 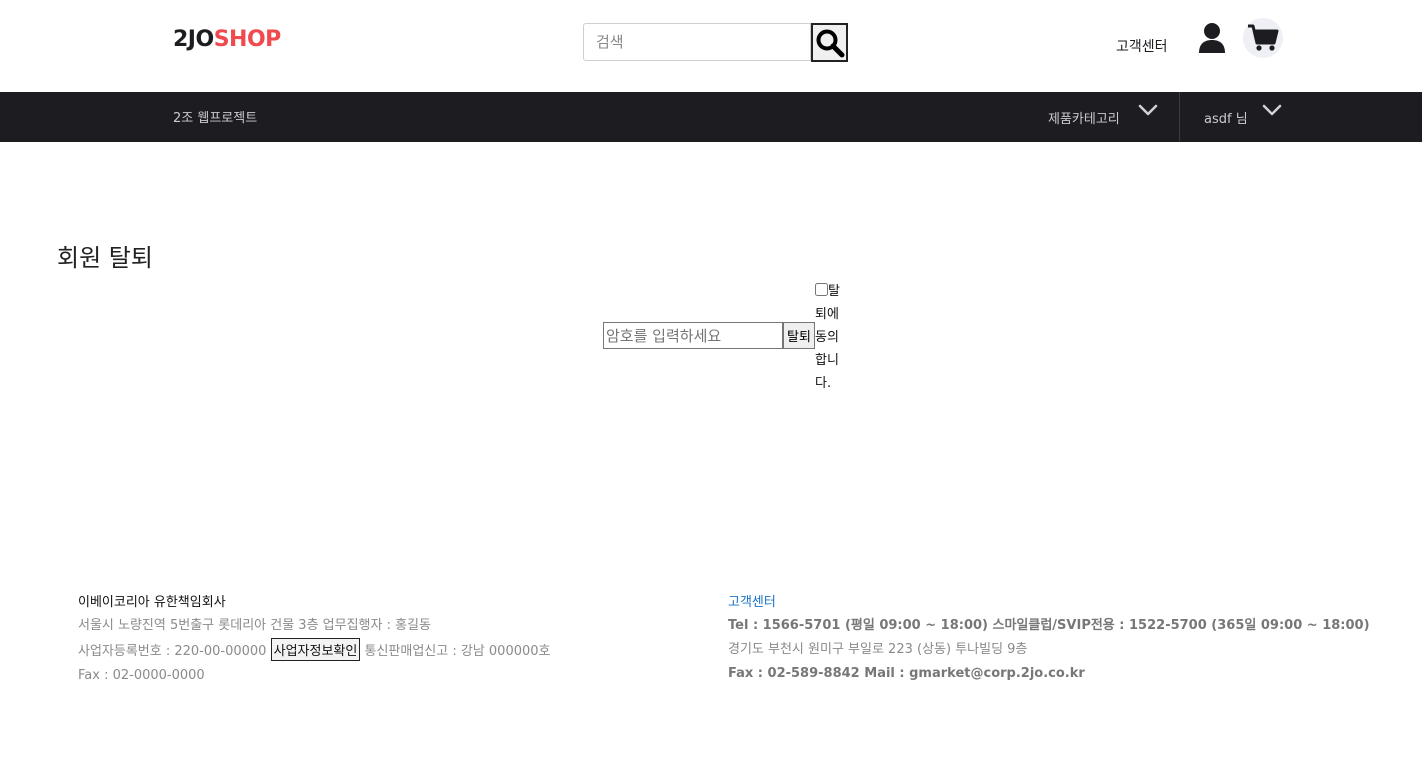 I want to click on agree-label: 탈퇴에 동의합니다., so click(x=827, y=337).